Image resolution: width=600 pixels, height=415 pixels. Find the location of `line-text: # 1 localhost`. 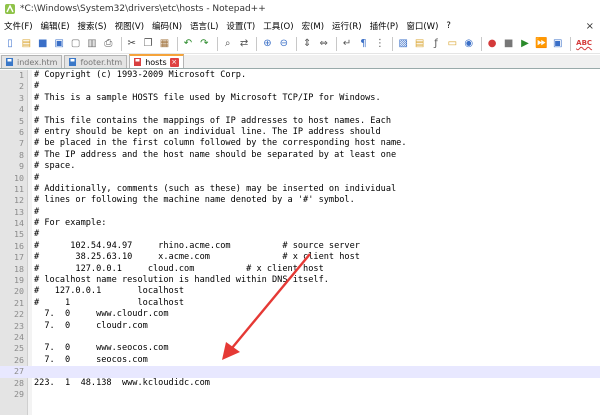

line-text: # 1 localhost is located at coordinates (109, 302).